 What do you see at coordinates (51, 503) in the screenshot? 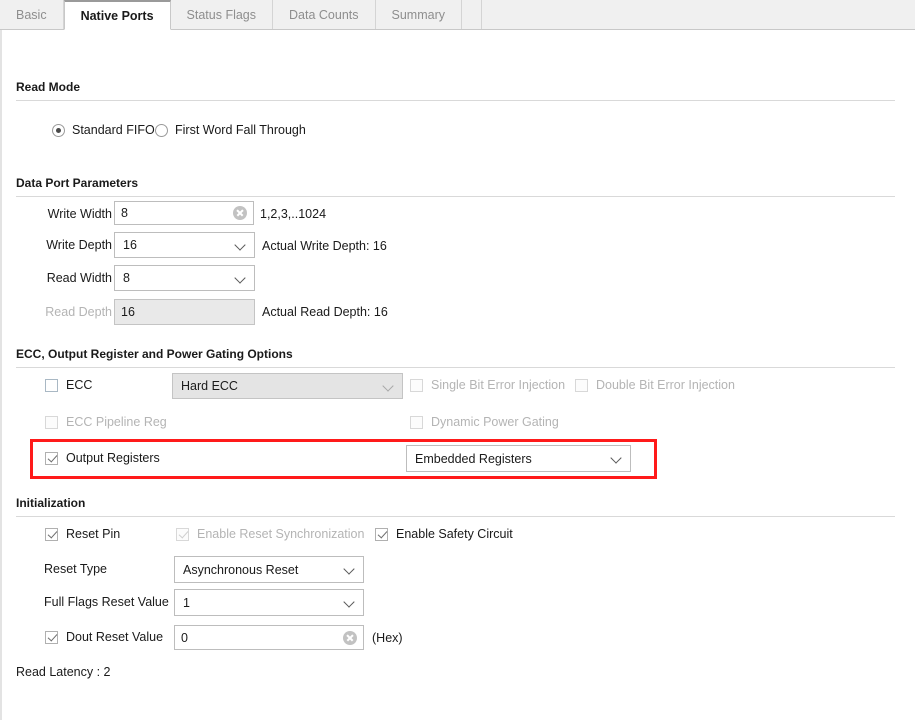
I see `section-title-initialization: Initialization` at bounding box center [51, 503].